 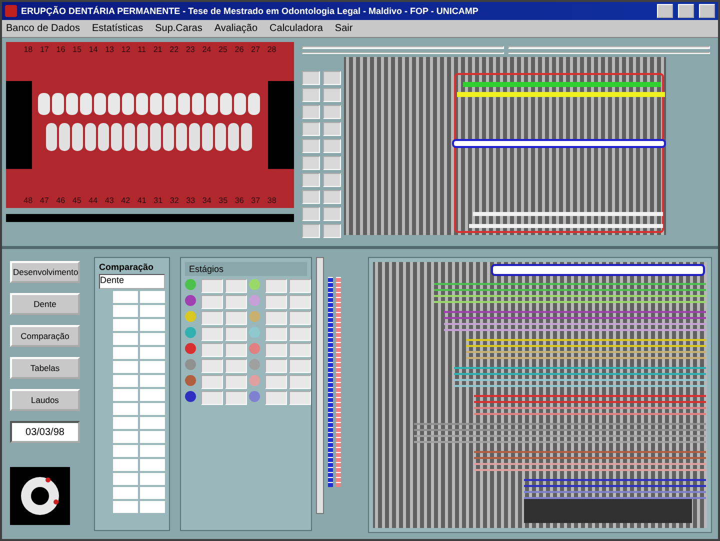 I want to click on menu-item: Estatísticas, so click(x=118, y=28).